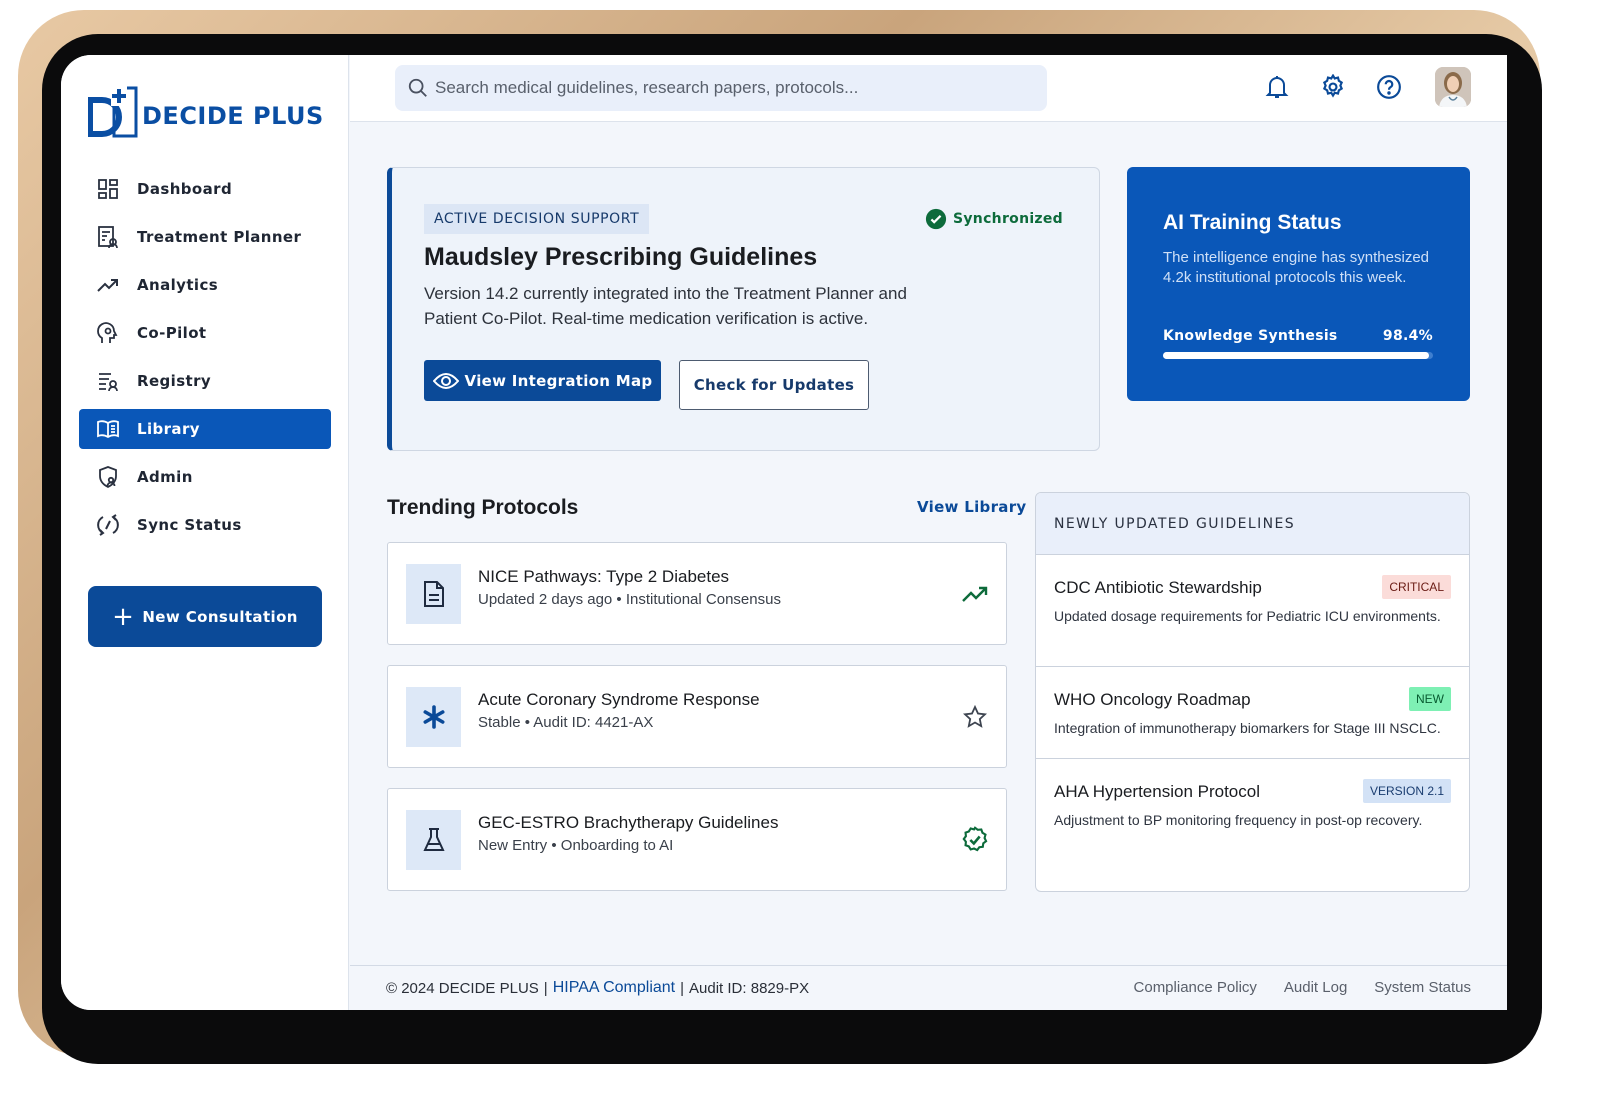 Image resolution: width=1602 pixels, height=1115 pixels. Describe the element at coordinates (1277, 87) in the screenshot. I see `bell-icon` at that location.